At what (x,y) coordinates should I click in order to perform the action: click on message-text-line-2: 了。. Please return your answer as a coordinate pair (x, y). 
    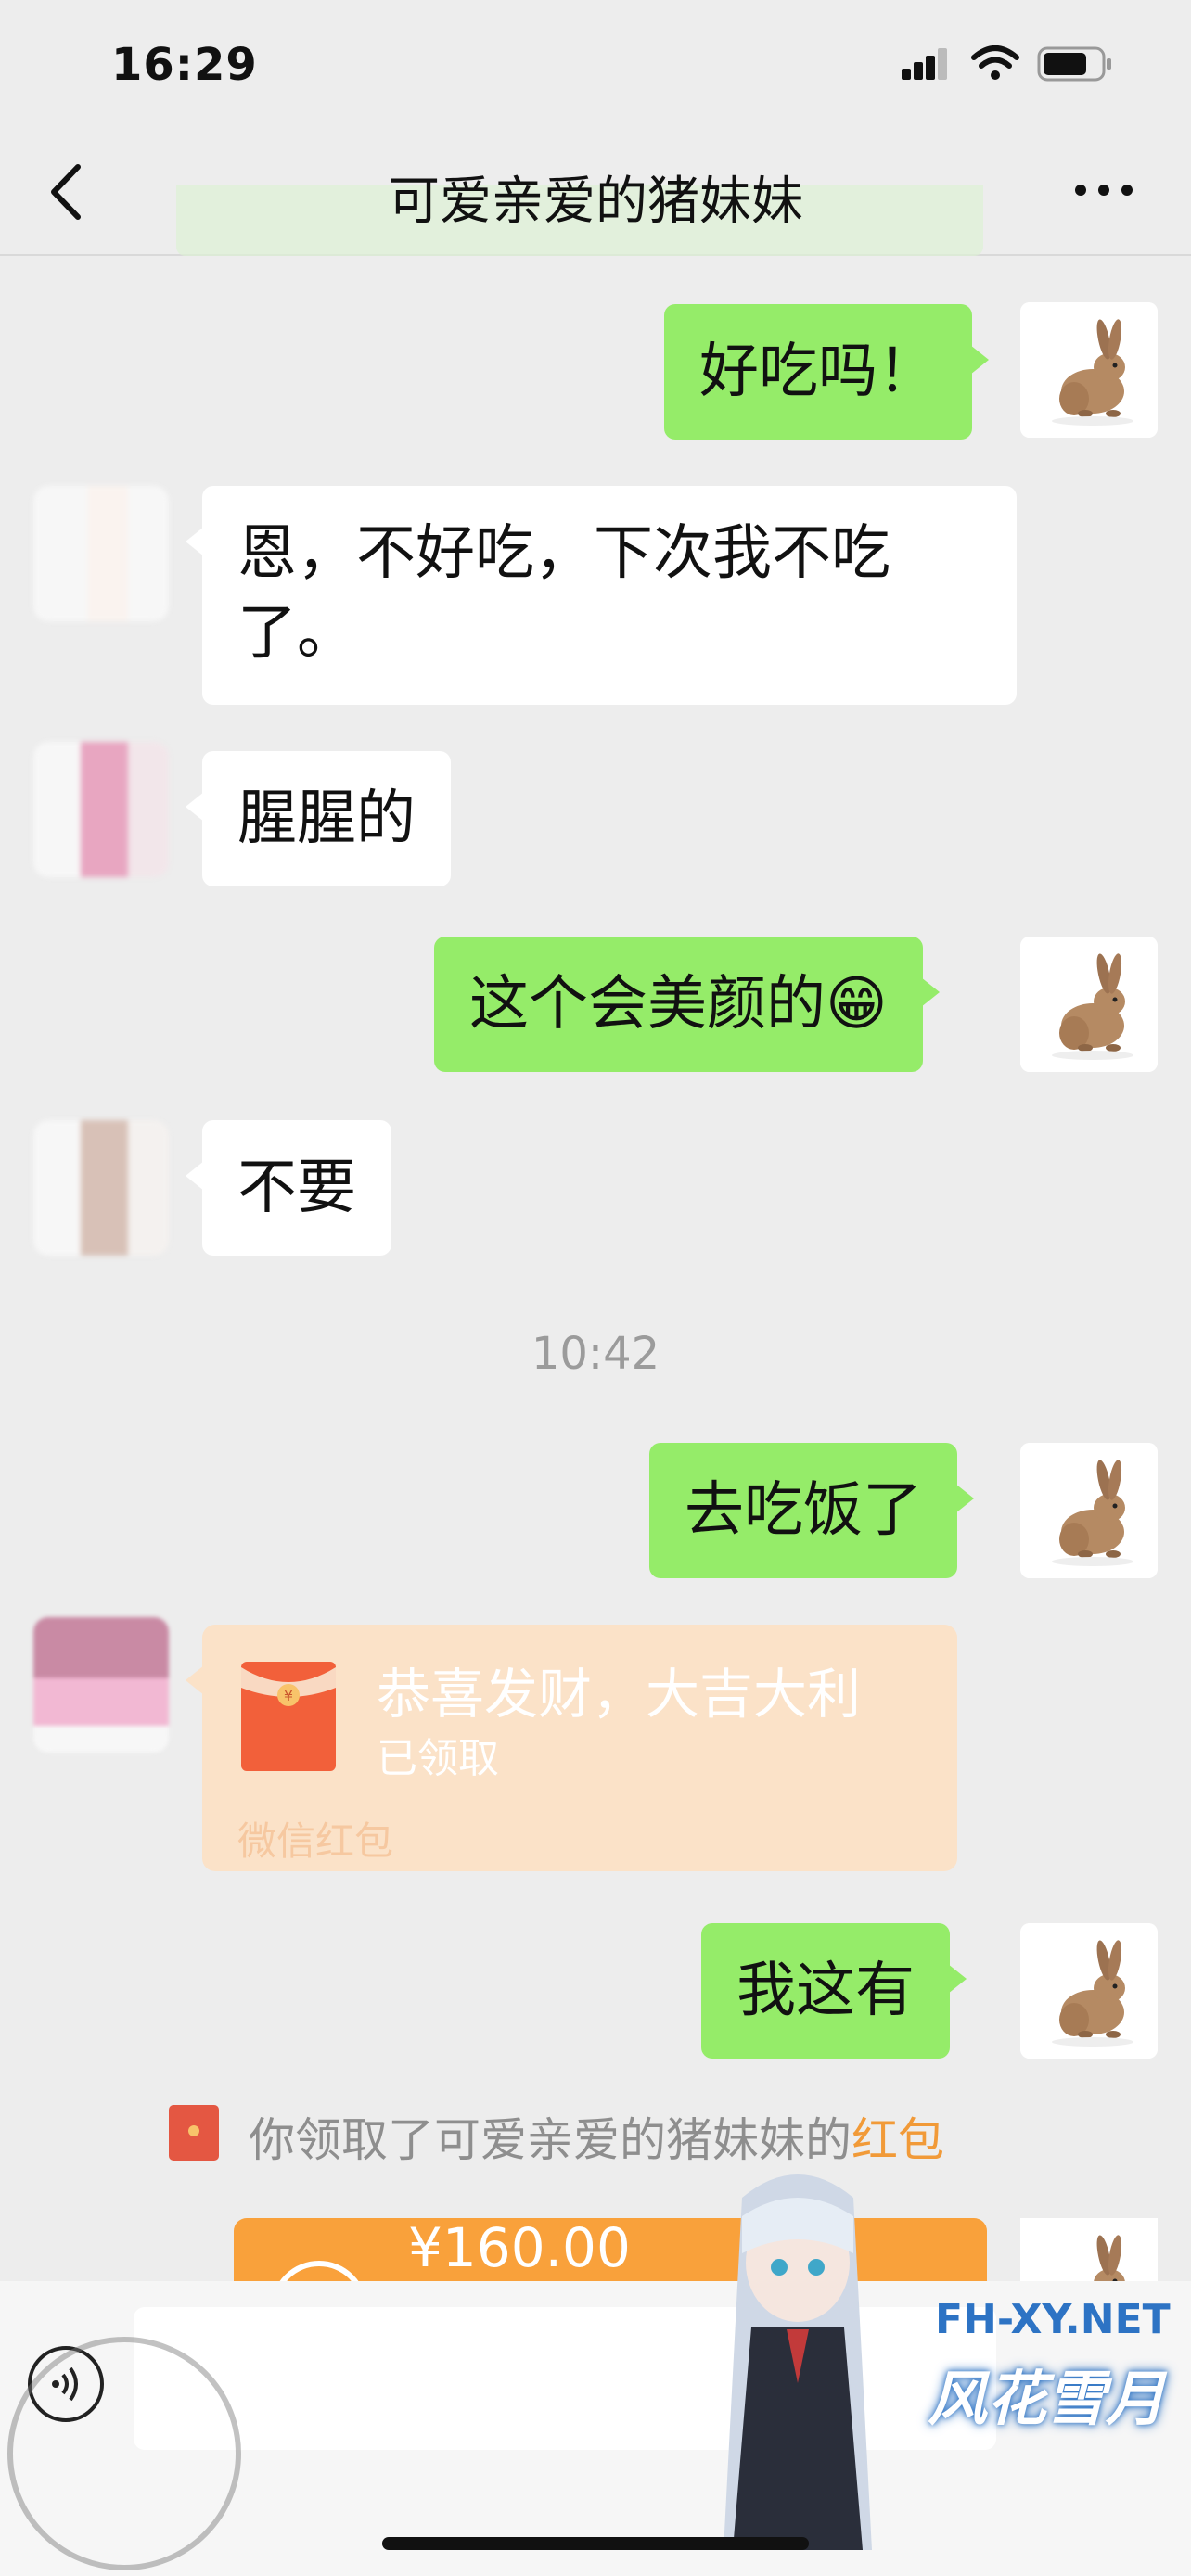
    Looking at the image, I should click on (296, 633).